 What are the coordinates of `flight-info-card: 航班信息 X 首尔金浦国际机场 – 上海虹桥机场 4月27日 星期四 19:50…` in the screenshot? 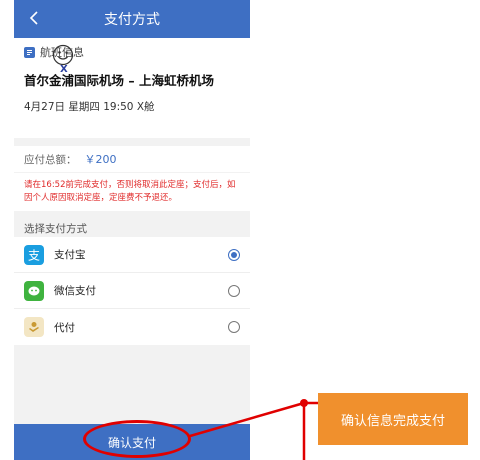 It's located at (132, 88).